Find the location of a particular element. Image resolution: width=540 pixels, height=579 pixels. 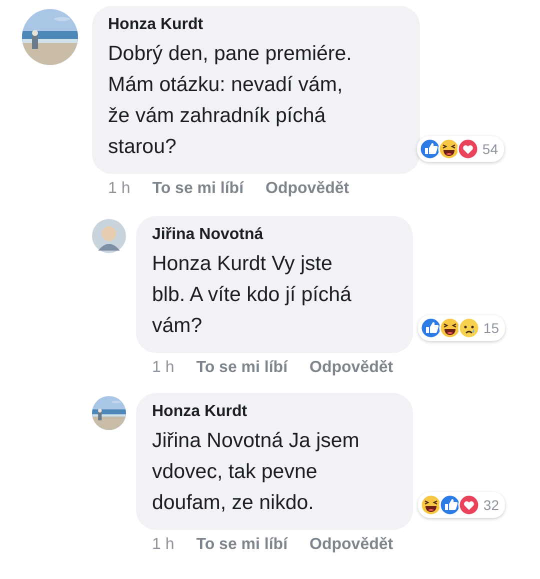

avatar is located at coordinates (109, 236).